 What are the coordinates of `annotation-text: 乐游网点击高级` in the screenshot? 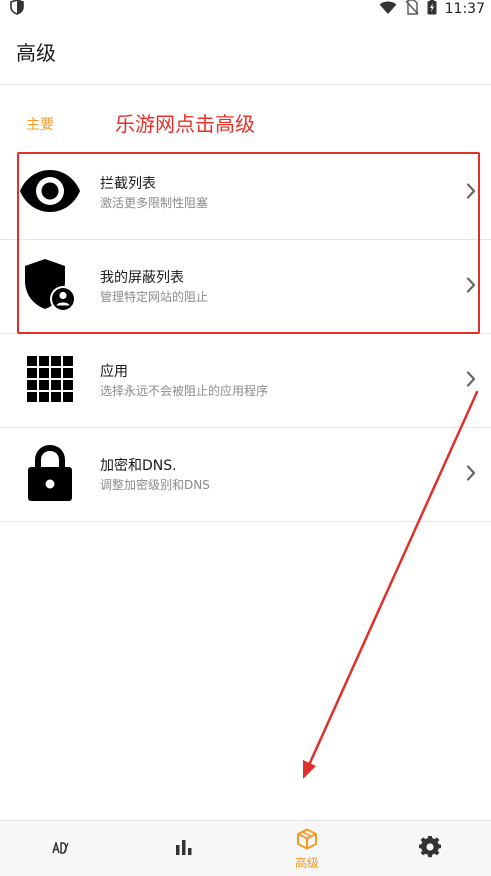 It's located at (185, 124).